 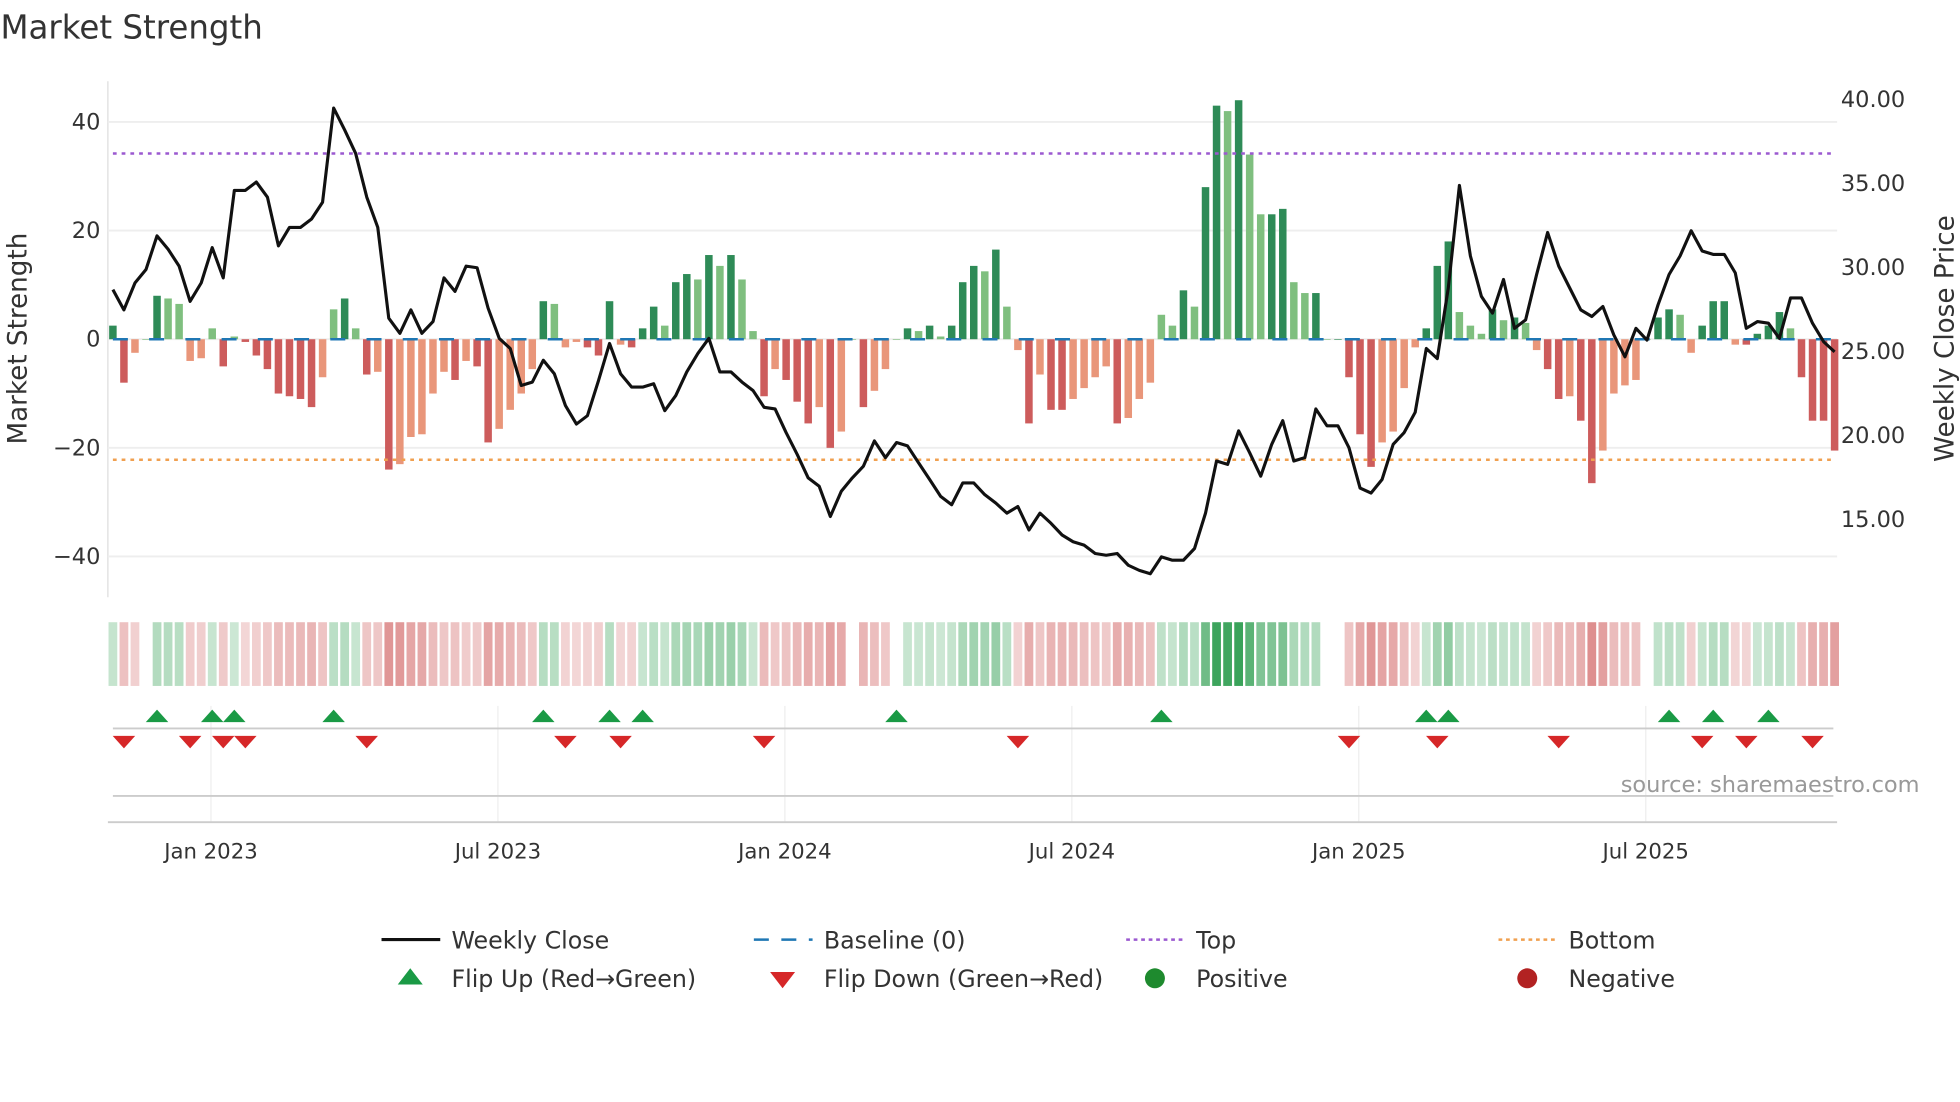 I want to click on left-axis-label: Market Strength, so click(x=19, y=339).